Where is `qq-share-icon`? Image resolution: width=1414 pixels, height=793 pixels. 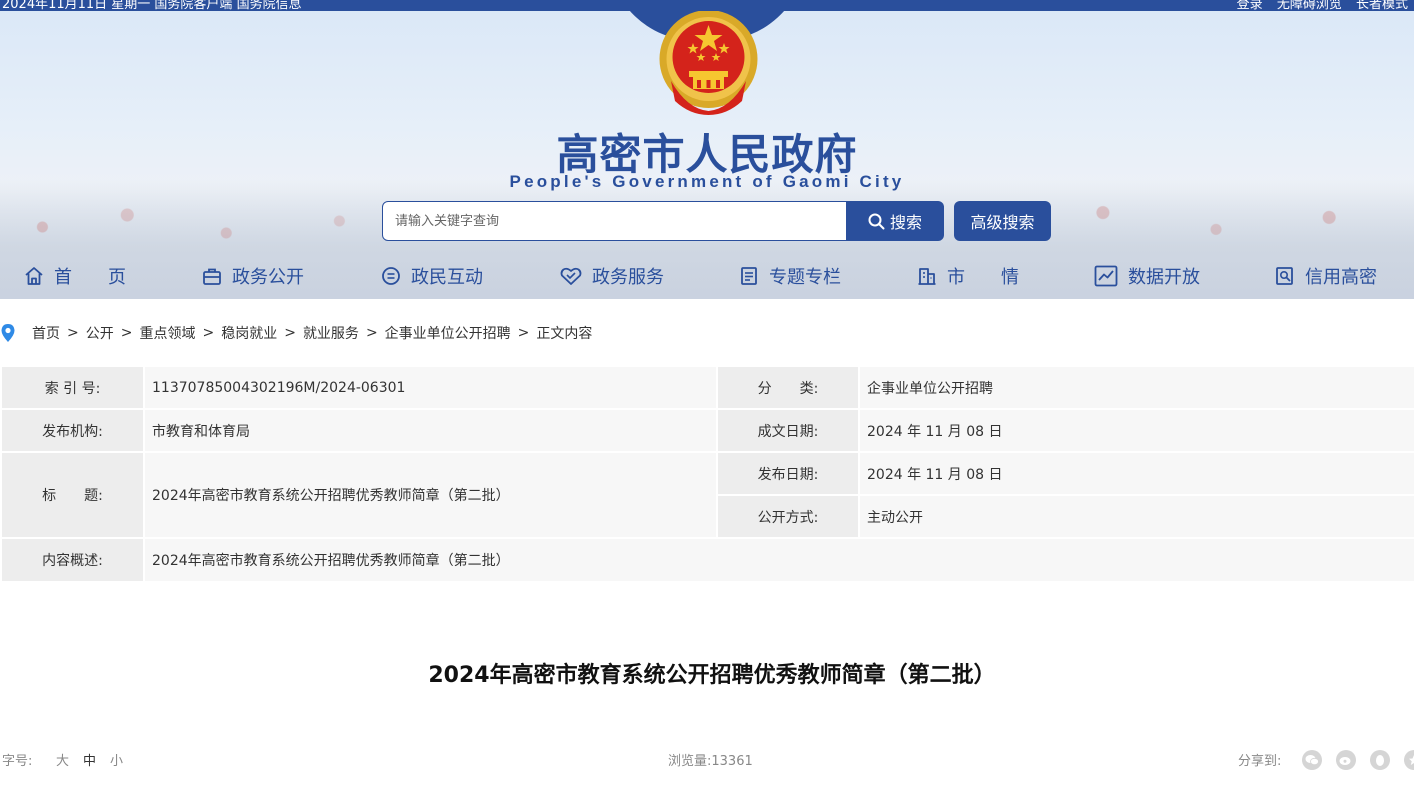 qq-share-icon is located at coordinates (1380, 760).